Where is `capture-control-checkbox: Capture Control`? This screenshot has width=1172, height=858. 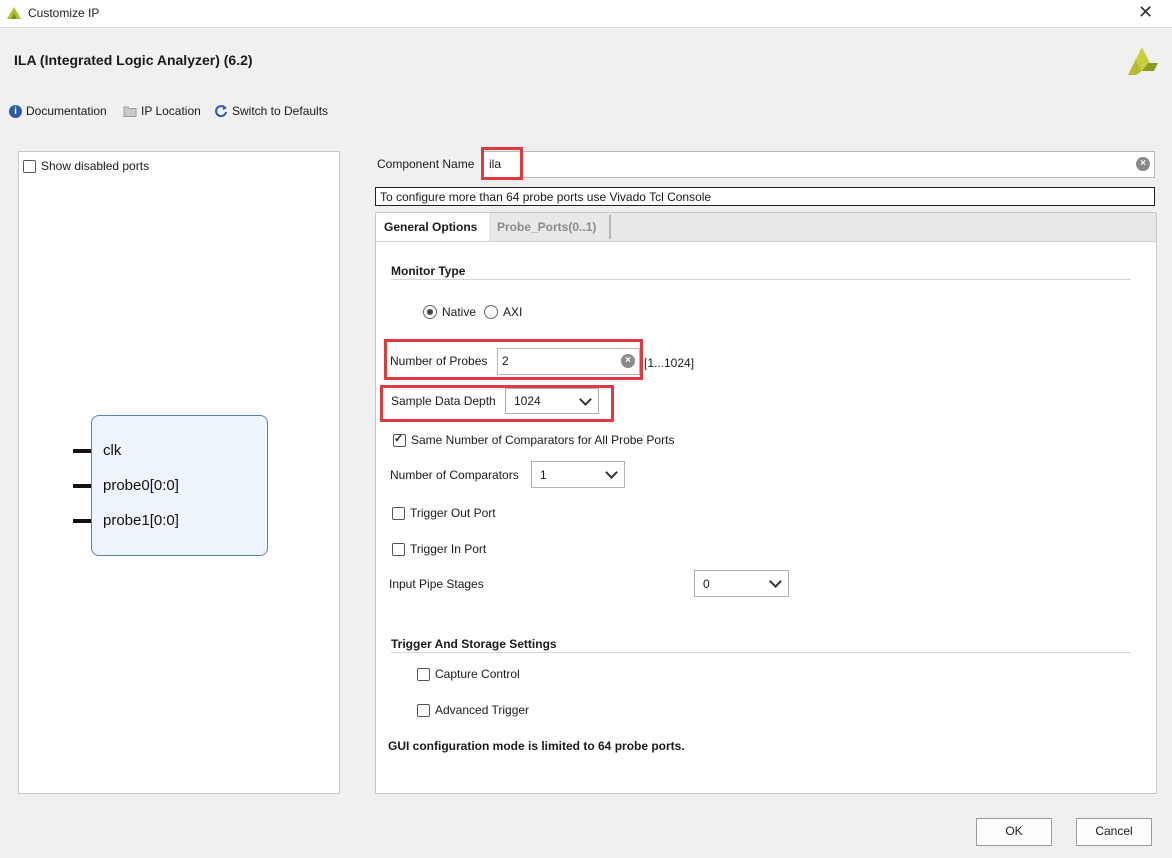
capture-control-checkbox: Capture Control is located at coordinates (468, 674).